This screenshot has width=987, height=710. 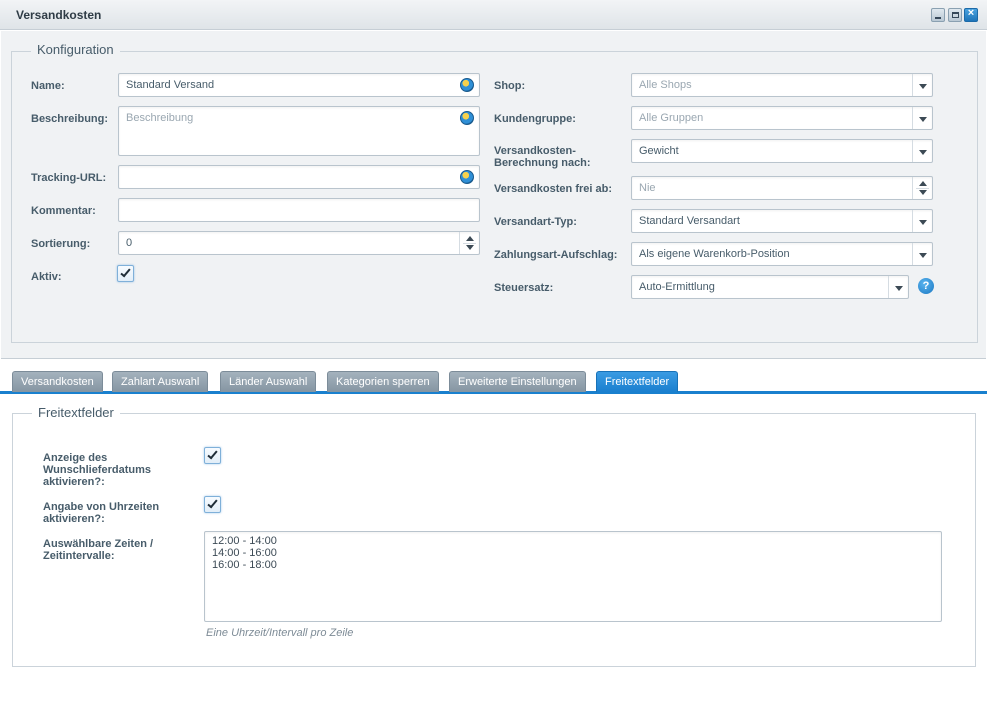 I want to click on tab-freitextfelder: Freitextfelder, so click(x=637, y=381).